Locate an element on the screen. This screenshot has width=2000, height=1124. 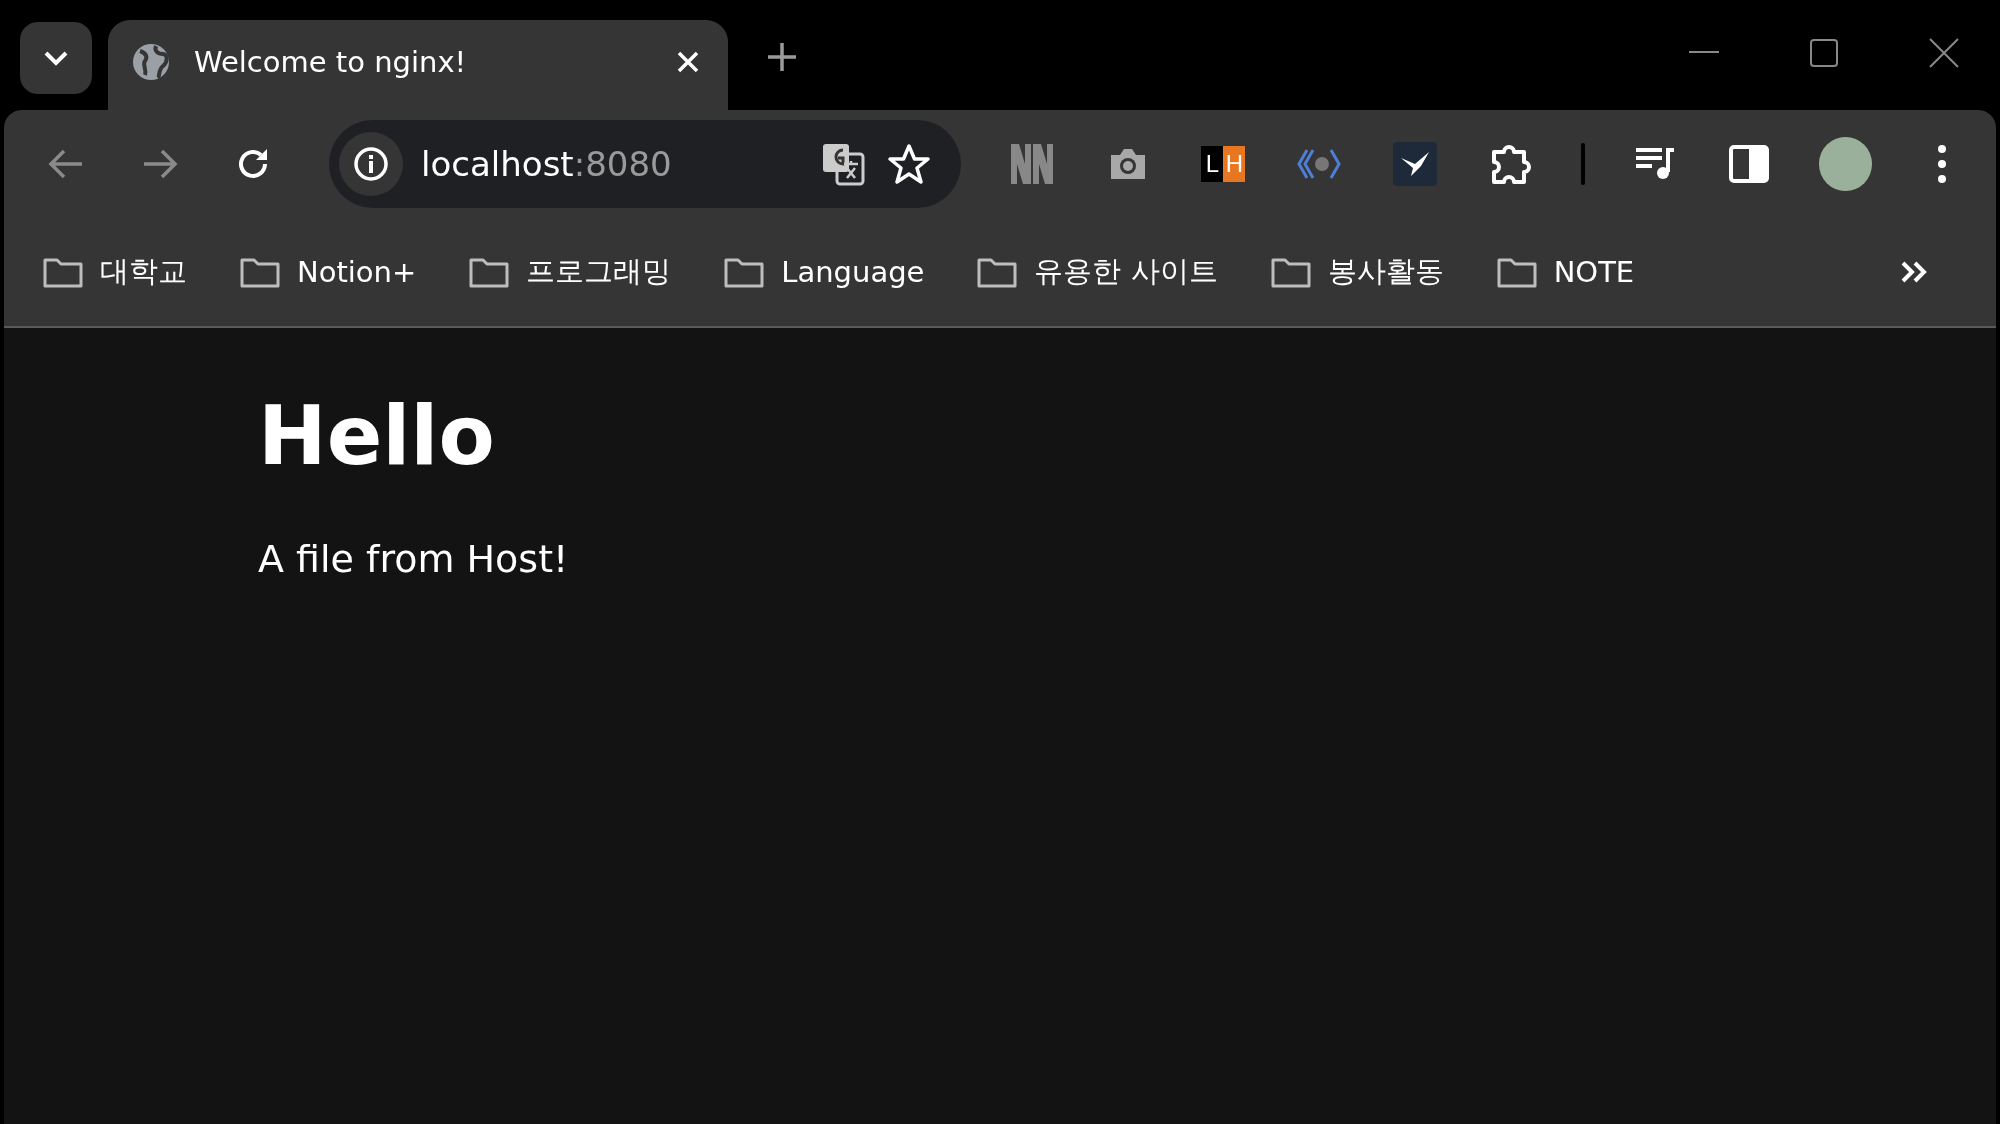
browser-tab: Welcome to nginx! is located at coordinates (418, 65).